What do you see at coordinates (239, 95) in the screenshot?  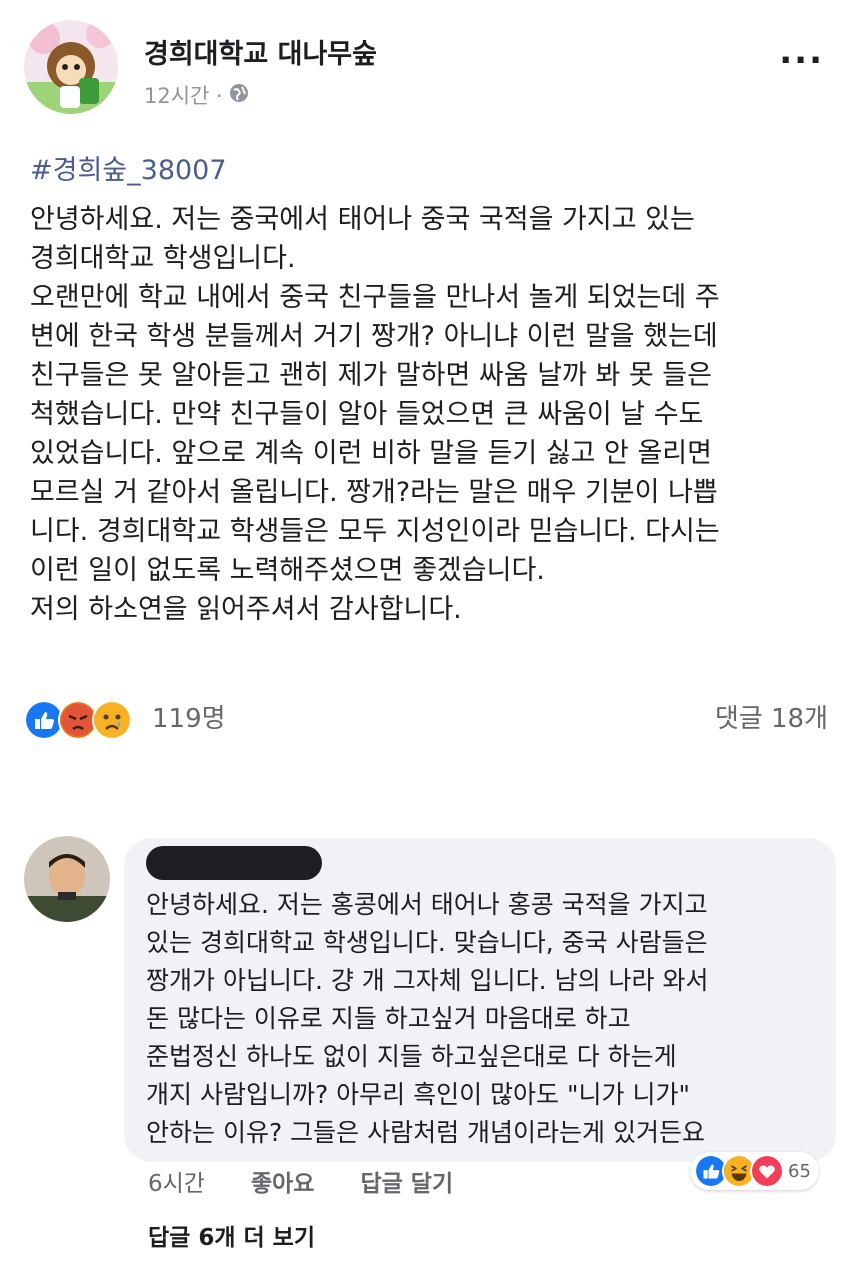 I see `globe-icon` at bounding box center [239, 95].